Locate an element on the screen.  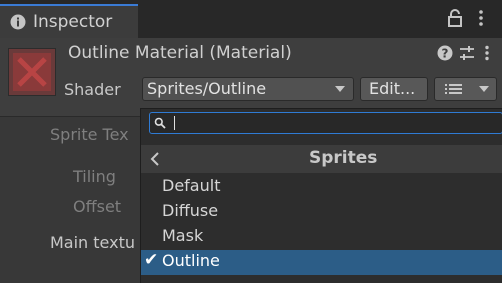
shader-item-mask: Mask is located at coordinates (321, 237).